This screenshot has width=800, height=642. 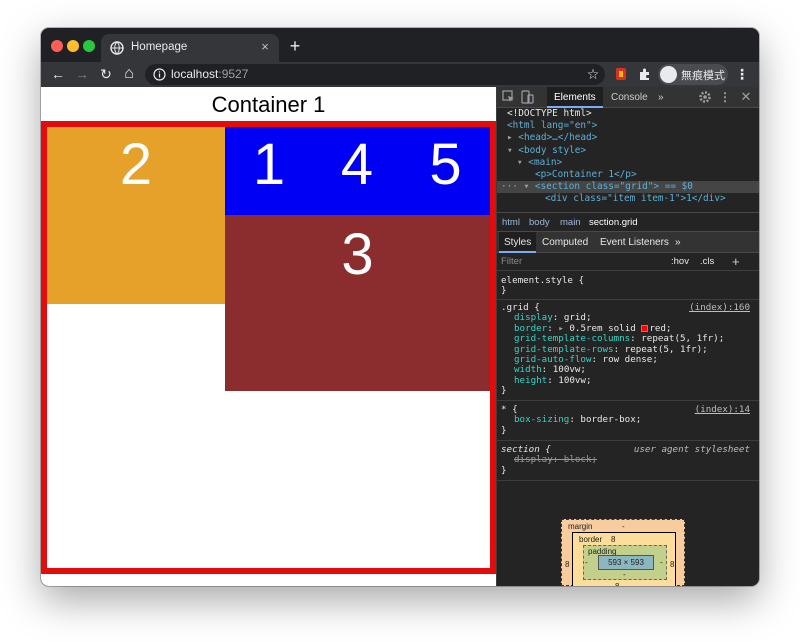 What do you see at coordinates (628, 126) in the screenshot?
I see `dom-node-html: <html lang="en">` at bounding box center [628, 126].